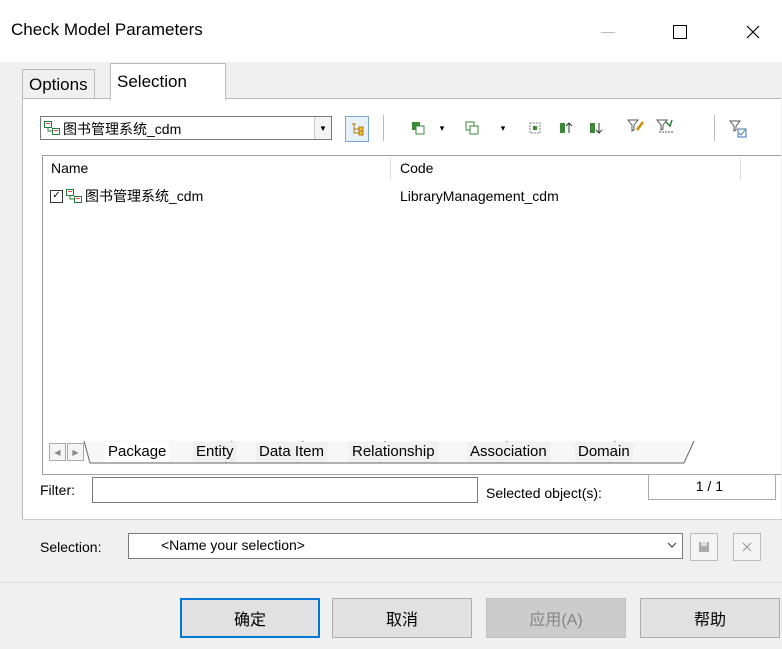 The image size is (782, 649). I want to click on tree-view-toggle-button, so click(357, 129).